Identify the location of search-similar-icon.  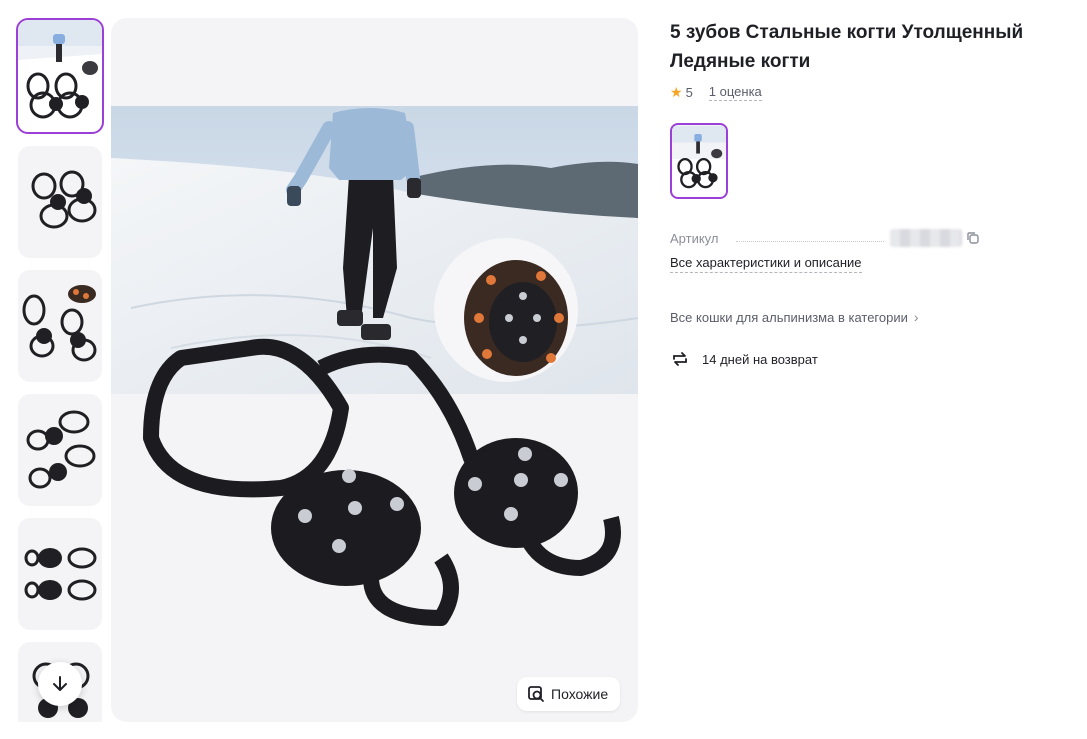
(536, 694).